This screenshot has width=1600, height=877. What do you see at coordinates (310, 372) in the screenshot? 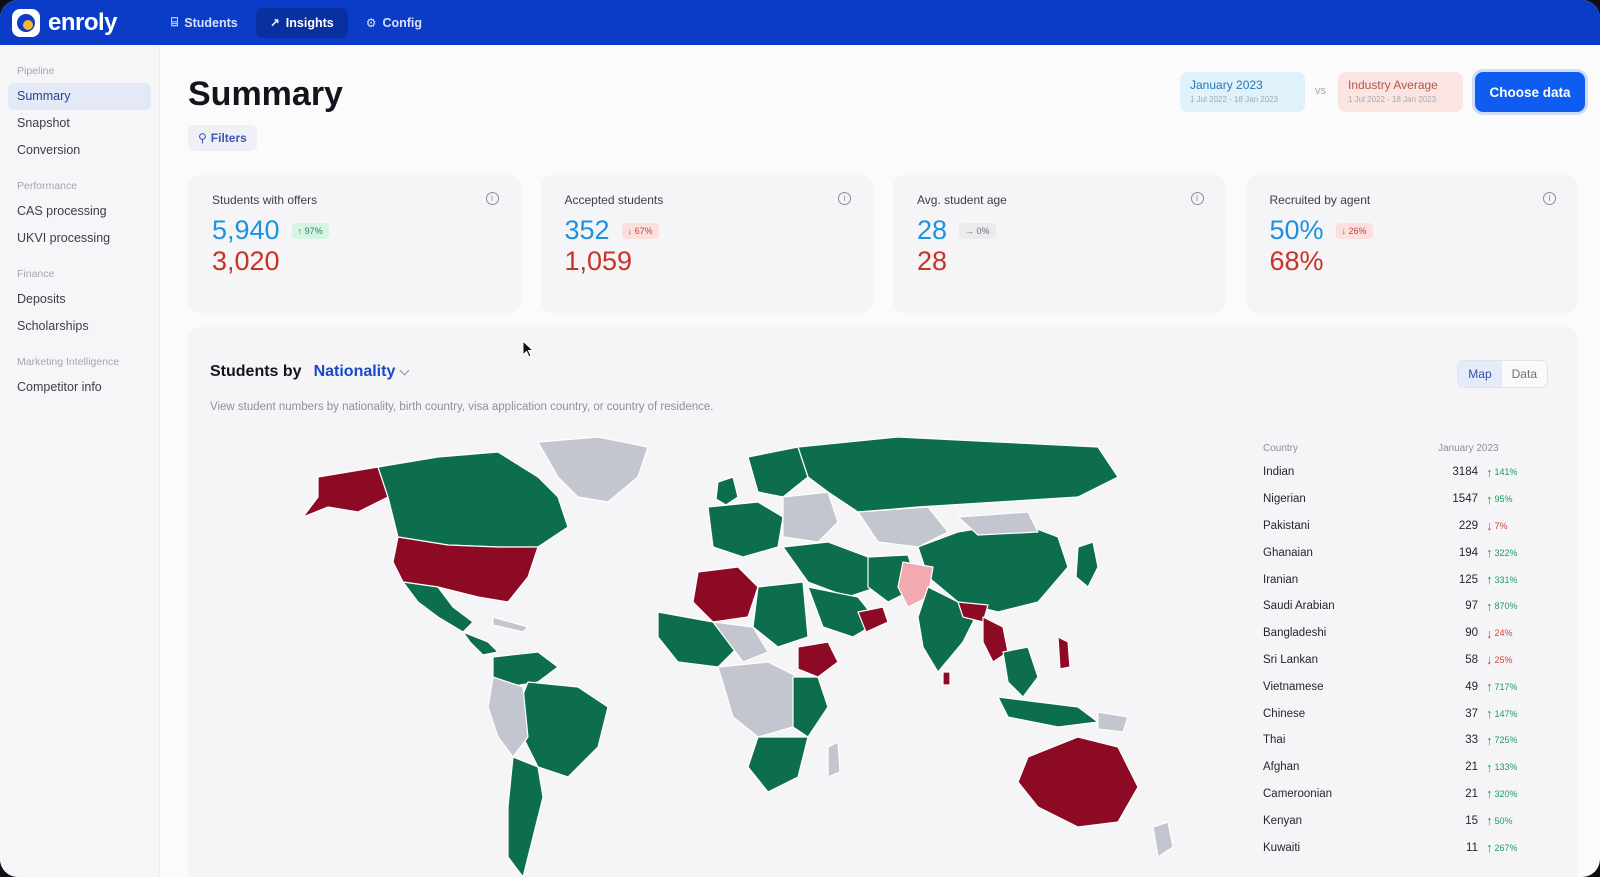
I see `panel-title: Students by Nationality` at bounding box center [310, 372].